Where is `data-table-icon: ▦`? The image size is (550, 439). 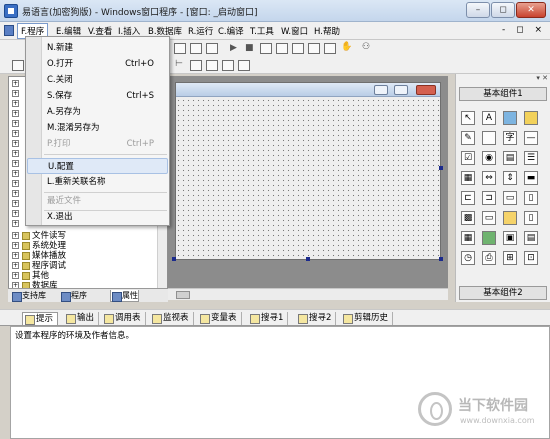 data-table-icon: ▦ is located at coordinates (468, 238).